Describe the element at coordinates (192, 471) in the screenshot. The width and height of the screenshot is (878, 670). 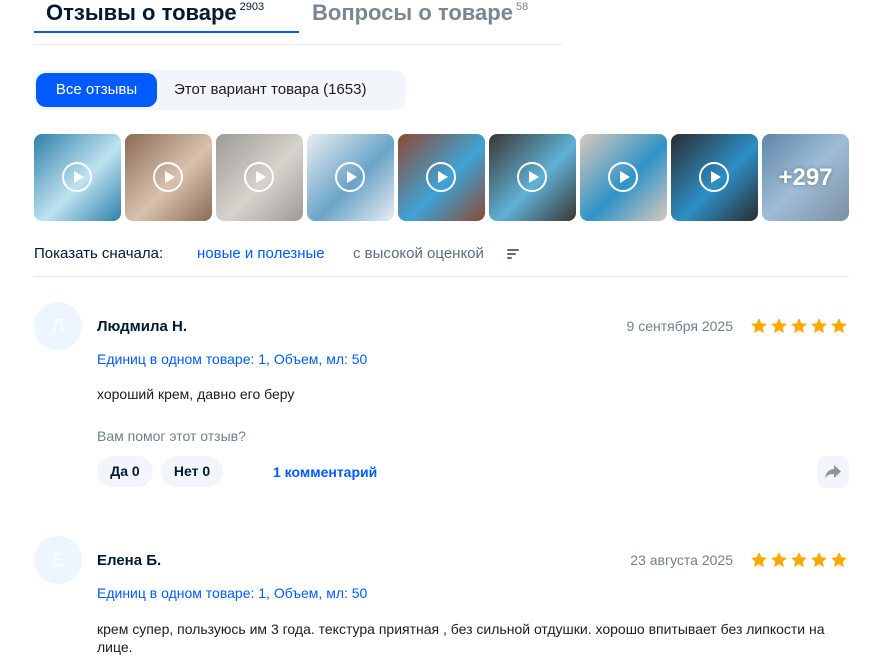
I see `helpful-no-button: Нет 0` at that location.